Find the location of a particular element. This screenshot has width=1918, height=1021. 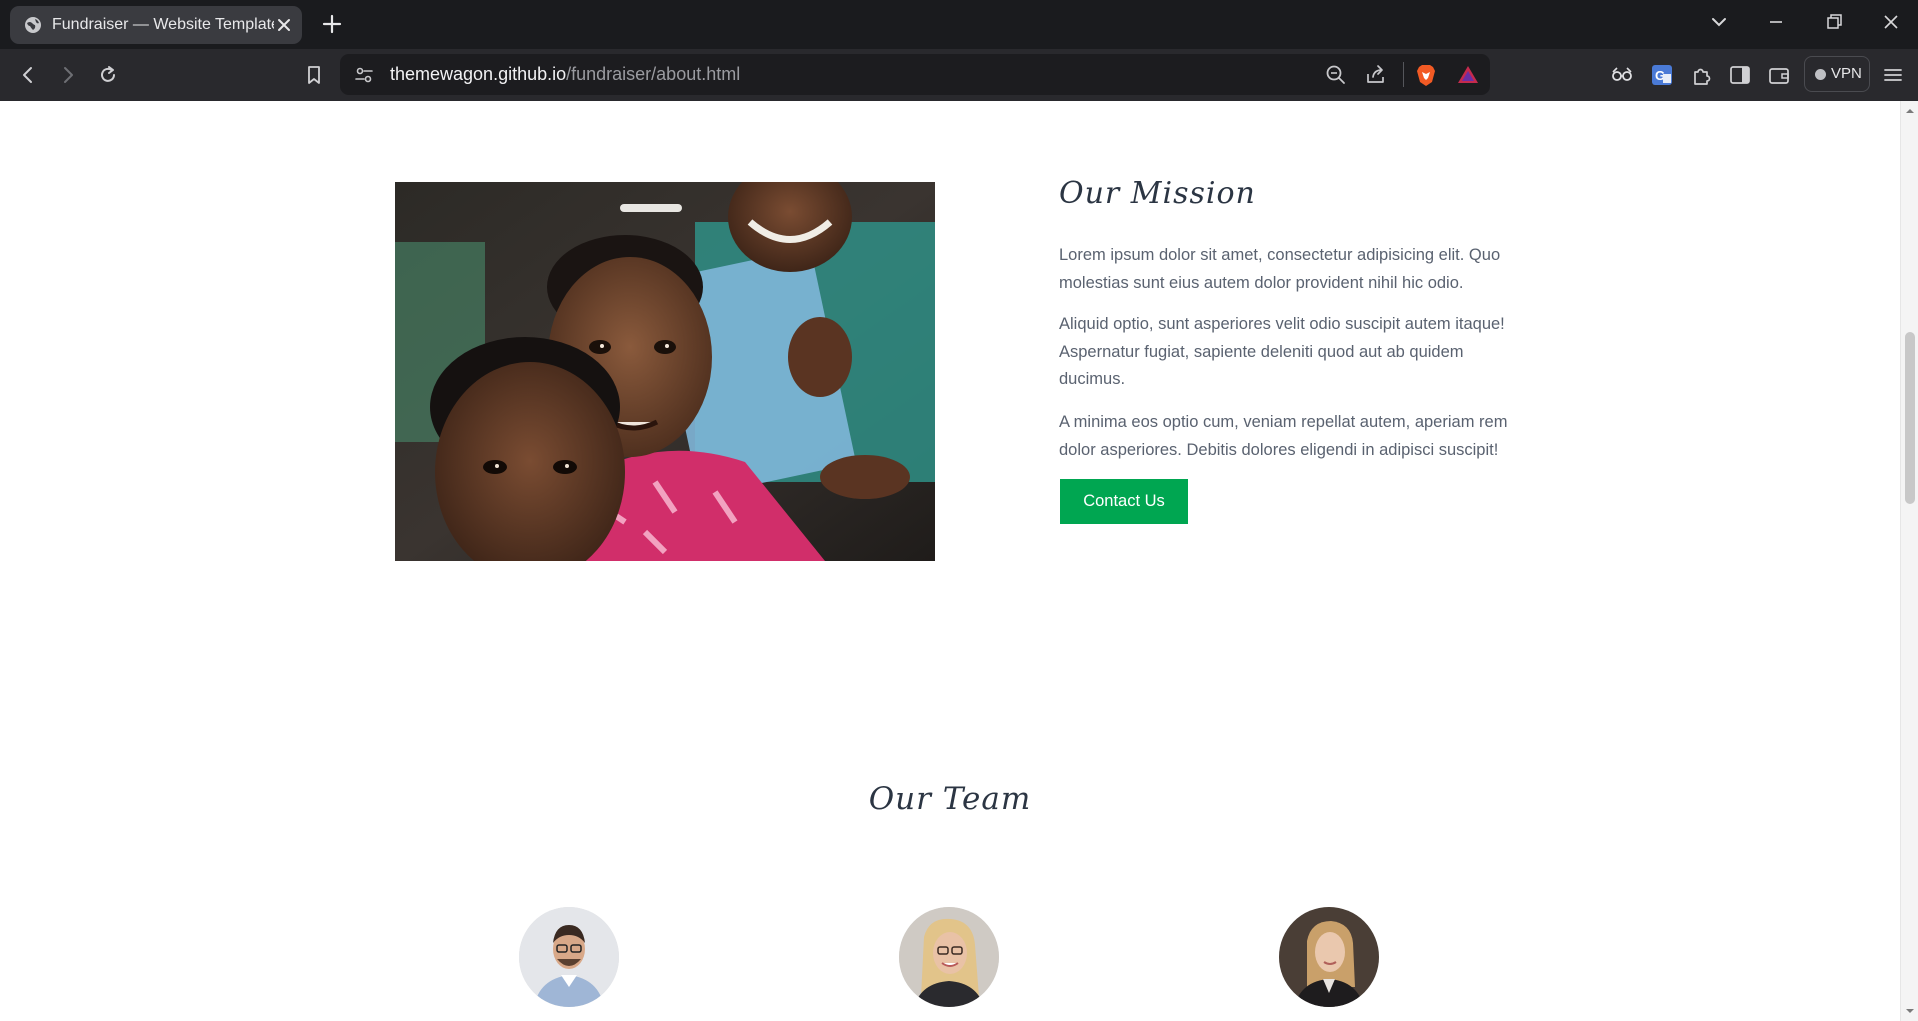

divider is located at coordinates (1403, 74).